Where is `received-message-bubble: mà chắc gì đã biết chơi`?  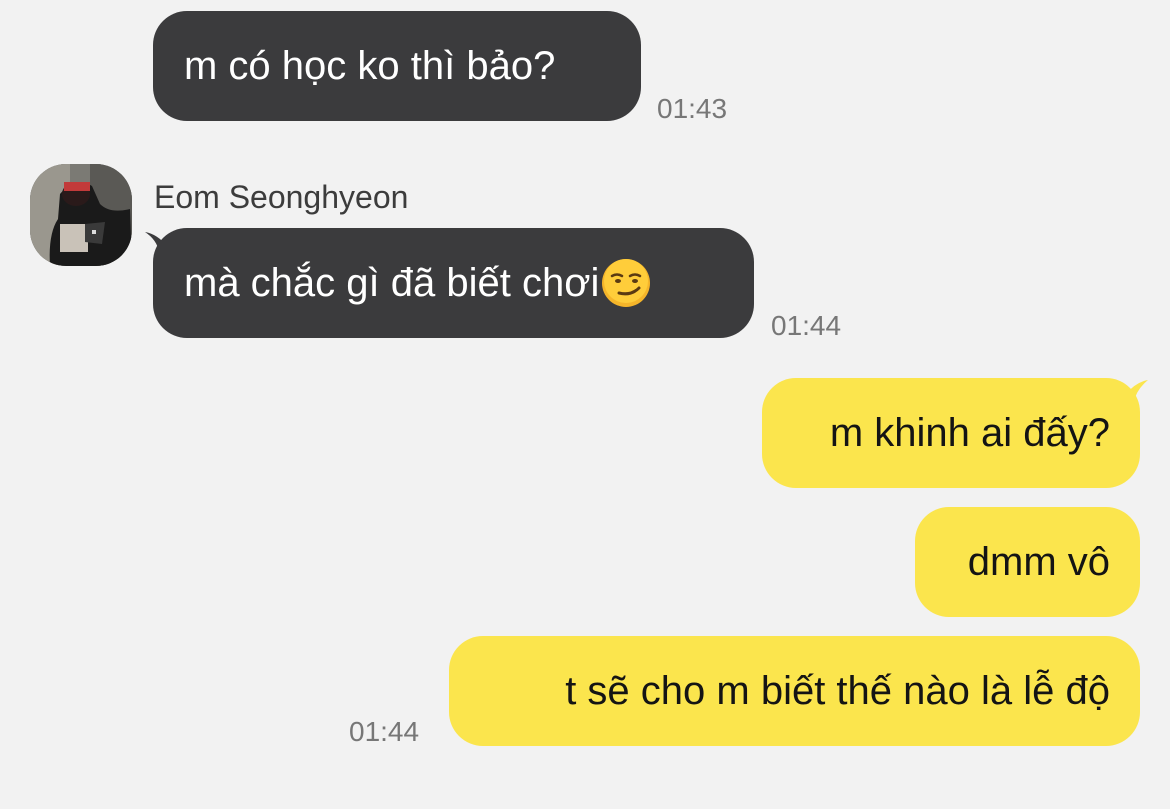
received-message-bubble: mà chắc gì đã biết chơi is located at coordinates (453, 283).